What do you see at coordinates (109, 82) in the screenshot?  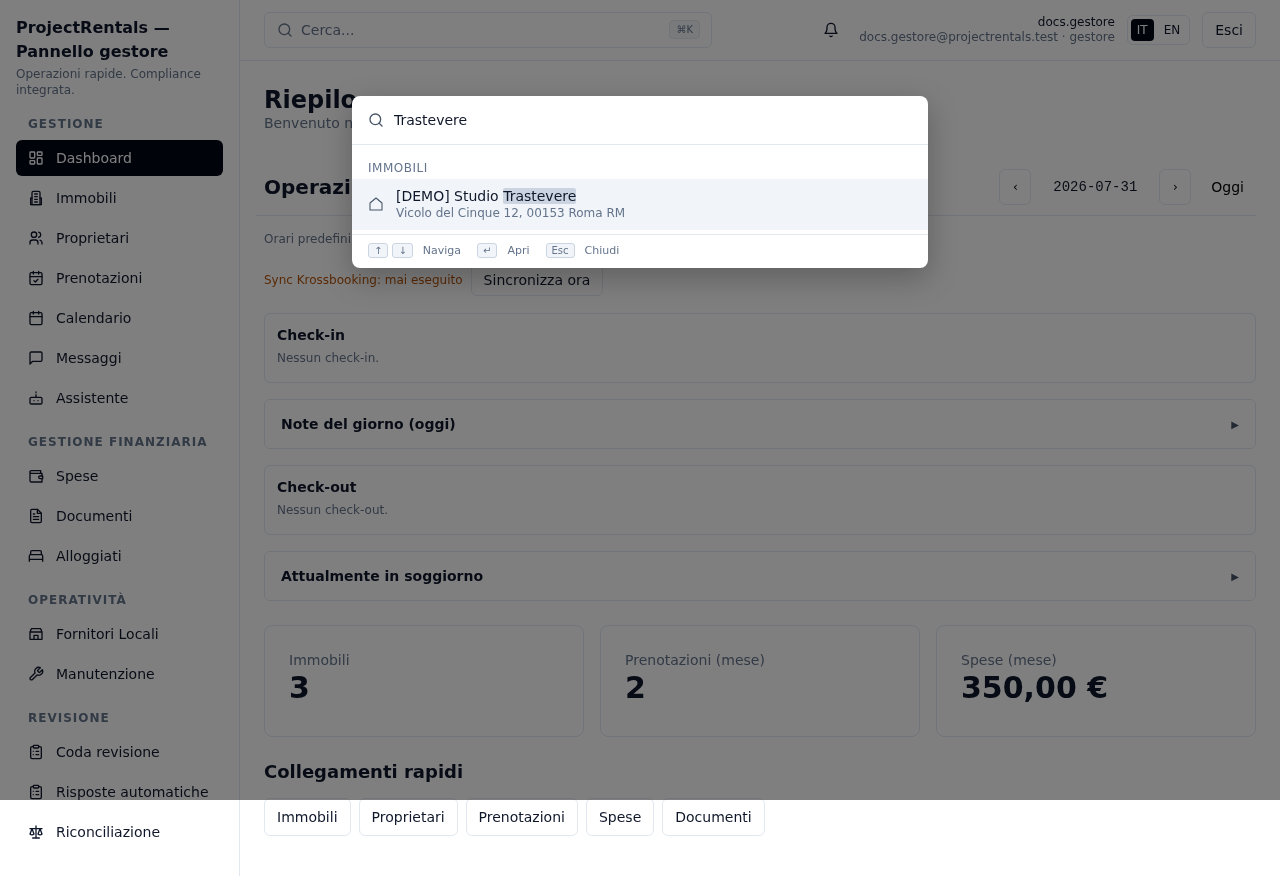 I see `app-tagline: Operazioni rapide. Compliance integrata.` at bounding box center [109, 82].